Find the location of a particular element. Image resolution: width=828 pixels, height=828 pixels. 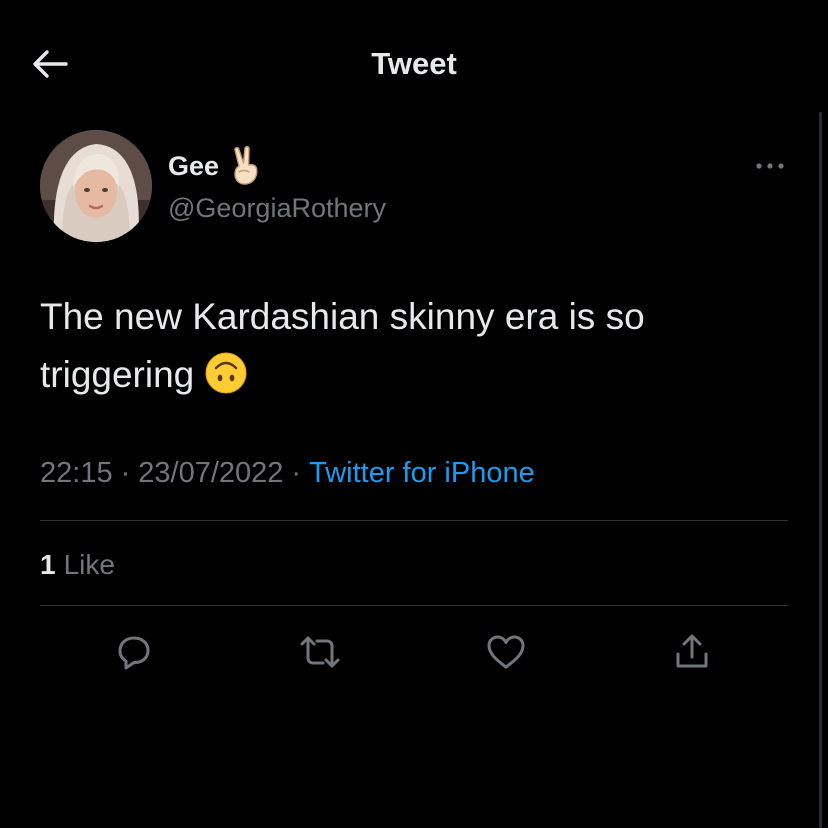

tweet-meta: 22:15 · 23/07/2022 · Twitter for iPhone is located at coordinates (287, 473).